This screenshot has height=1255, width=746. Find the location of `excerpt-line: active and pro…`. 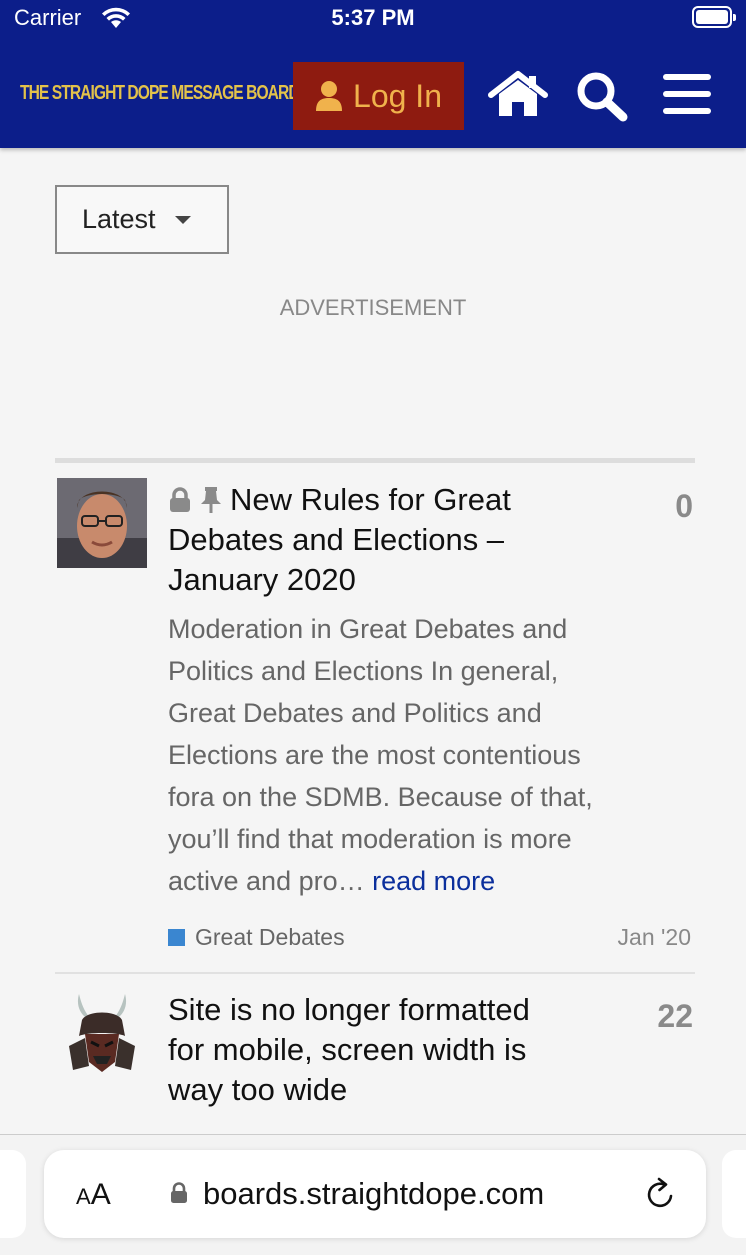

excerpt-line: active and pro… is located at coordinates (266, 881).